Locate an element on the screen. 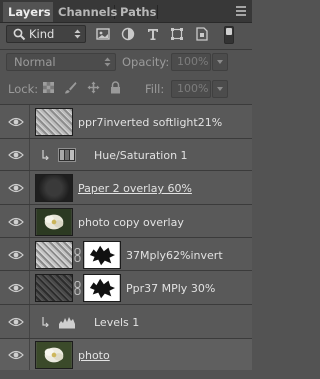 Image resolution: width=320 pixels, height=379 pixels. filter-toggle-switch is located at coordinates (229, 35).